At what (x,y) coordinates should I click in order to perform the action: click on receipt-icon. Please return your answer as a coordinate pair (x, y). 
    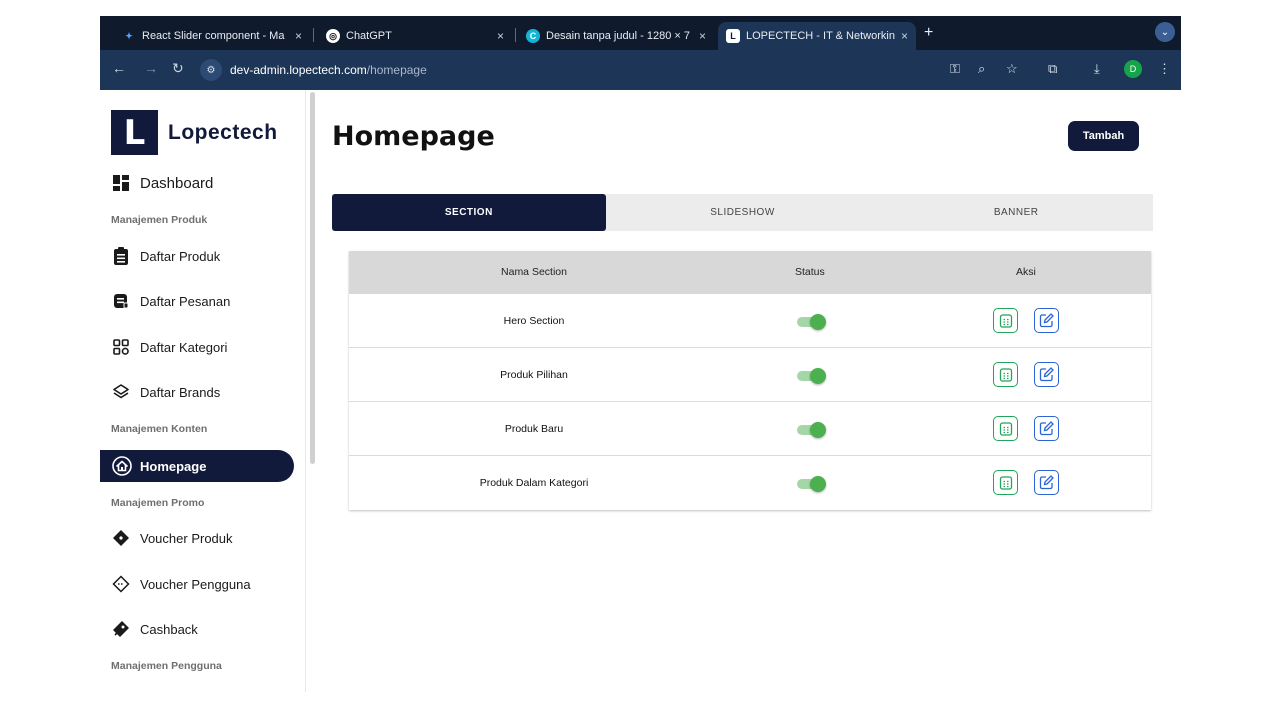
    Looking at the image, I should click on (121, 301).